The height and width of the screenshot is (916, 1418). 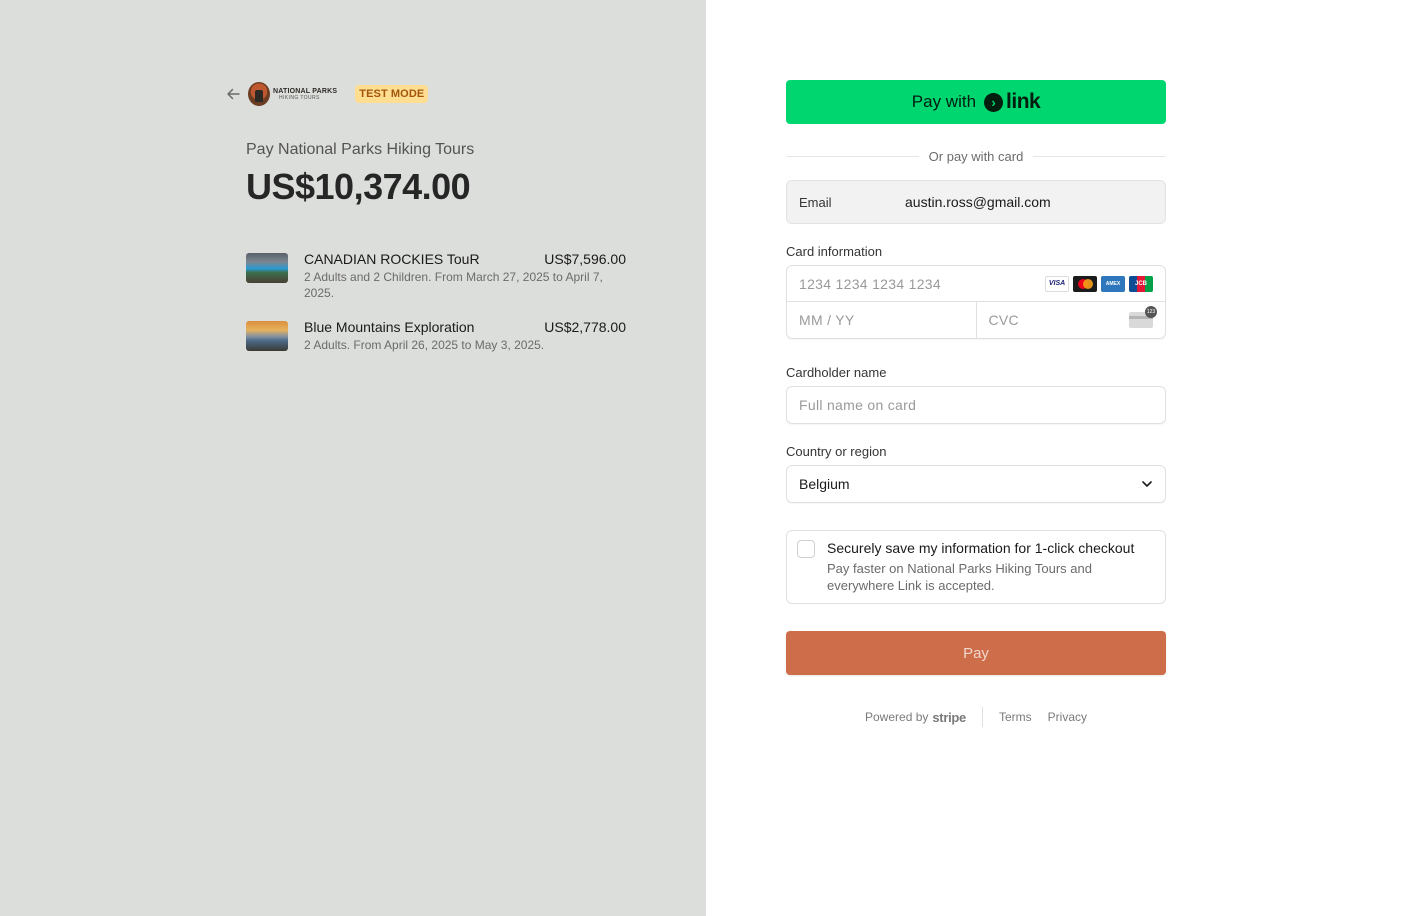 I want to click on email-value: austin.ross@gmail.com, so click(x=978, y=202).